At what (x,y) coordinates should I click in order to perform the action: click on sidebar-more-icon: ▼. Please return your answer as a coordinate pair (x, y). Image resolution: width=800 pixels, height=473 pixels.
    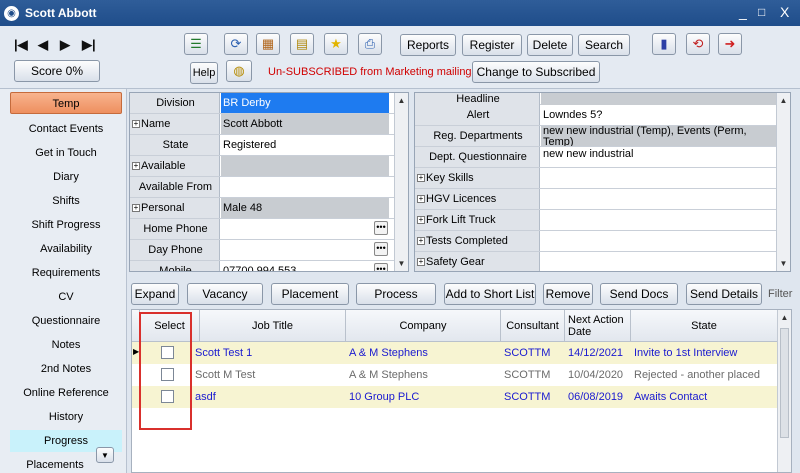
    Looking at the image, I should click on (105, 455).